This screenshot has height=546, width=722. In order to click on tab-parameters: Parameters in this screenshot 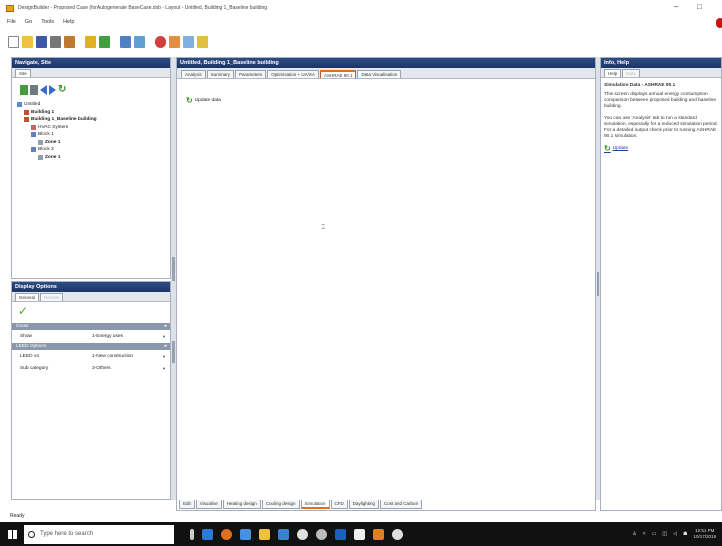, I will do `click(251, 74)`.